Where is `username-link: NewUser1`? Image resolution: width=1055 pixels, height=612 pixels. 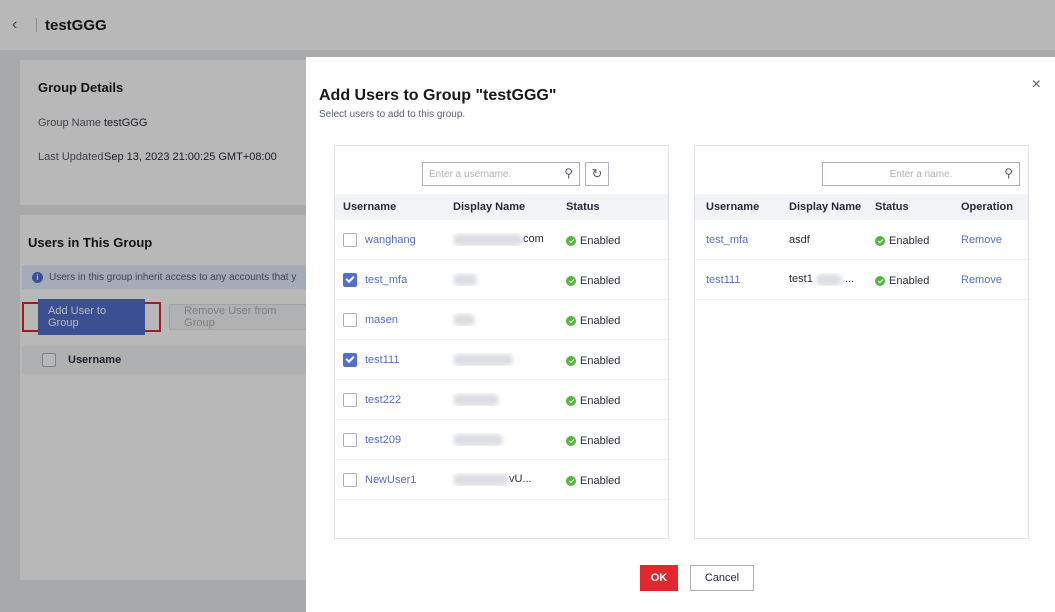 username-link: NewUser1 is located at coordinates (390, 480).